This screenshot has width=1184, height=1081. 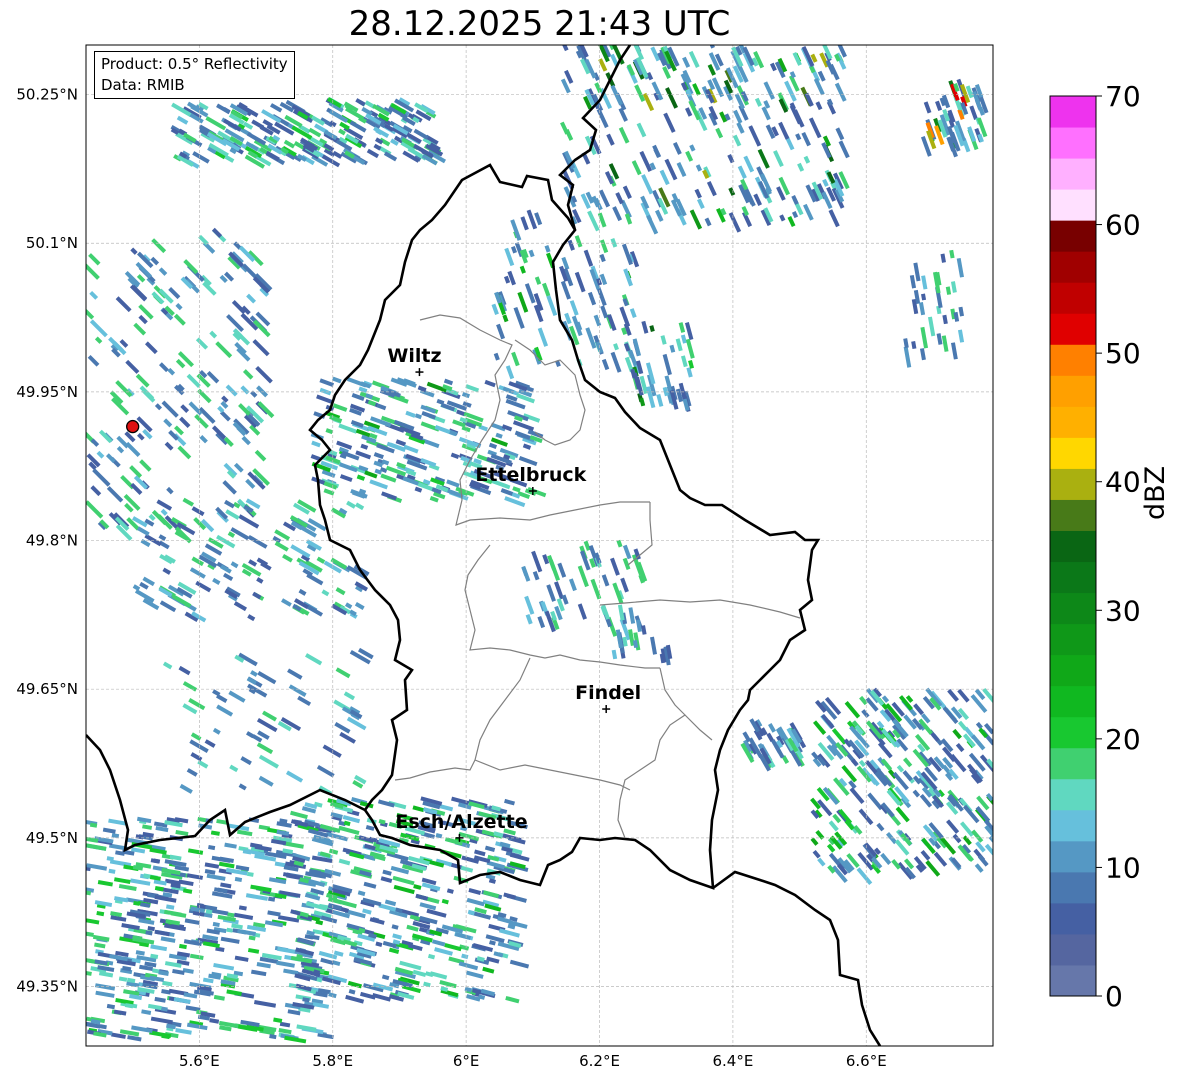 I want to click on data-source-label: Data: RMIB, so click(x=143, y=85).